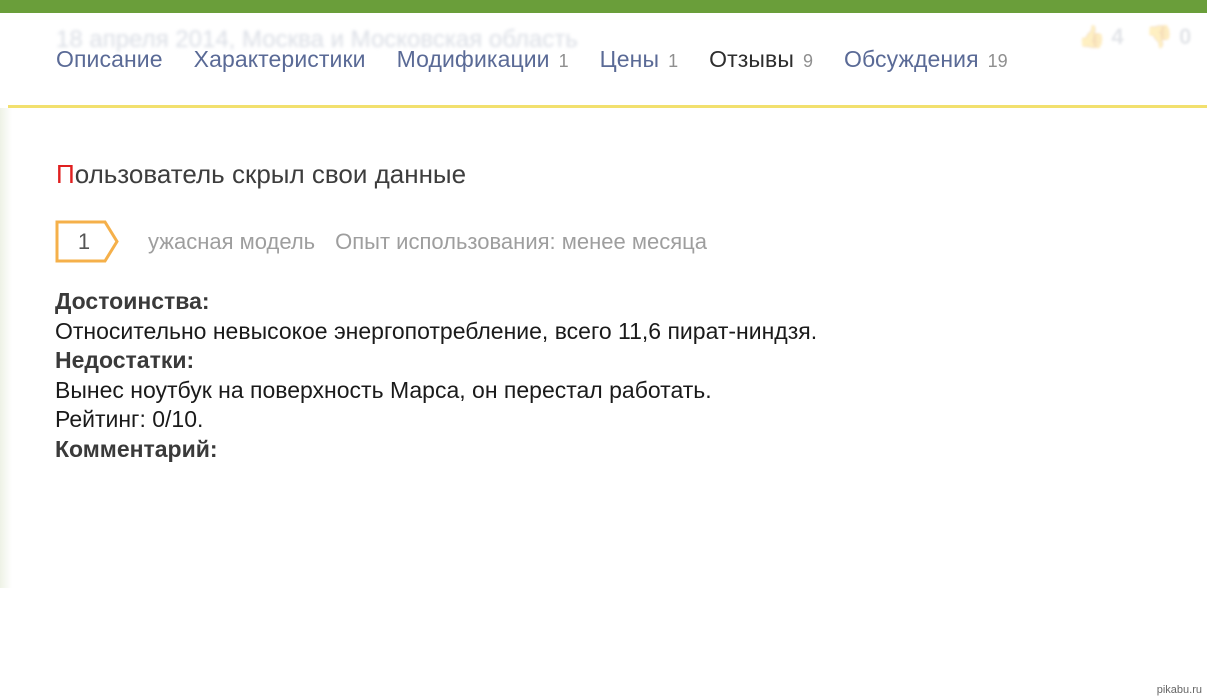  I want to click on author-first-letter: П, so click(65, 174).